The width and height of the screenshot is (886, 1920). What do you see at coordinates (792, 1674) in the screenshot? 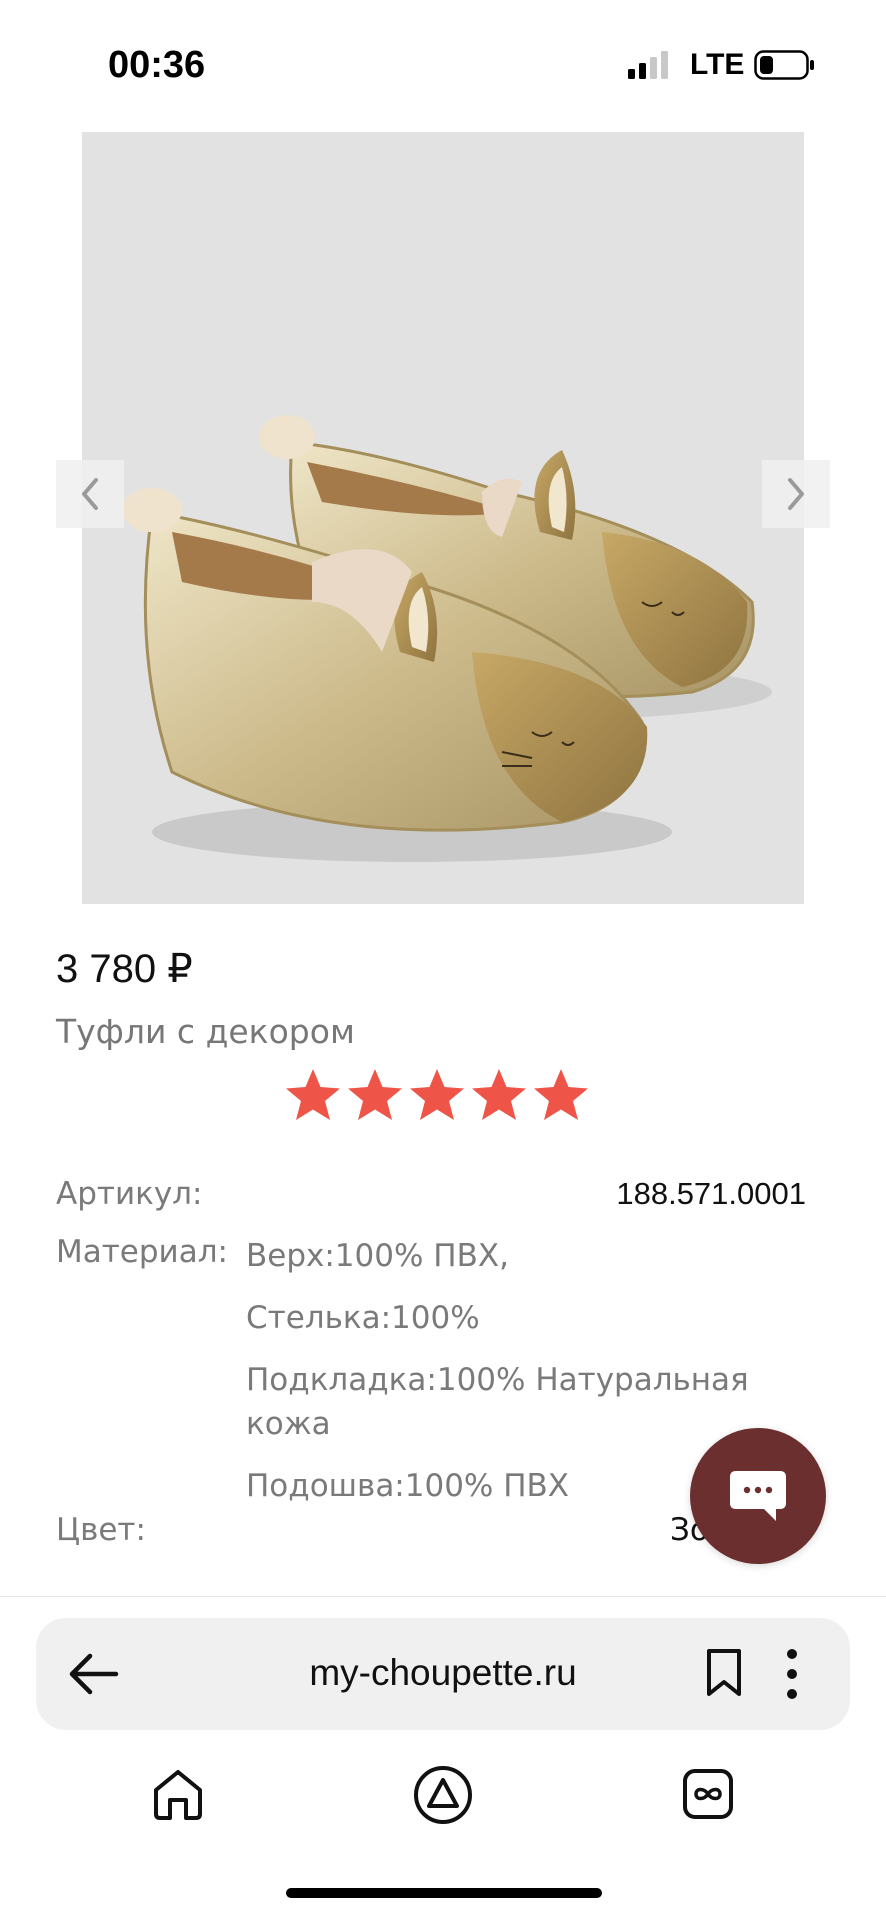
I see `more-vertical-icon` at bounding box center [792, 1674].